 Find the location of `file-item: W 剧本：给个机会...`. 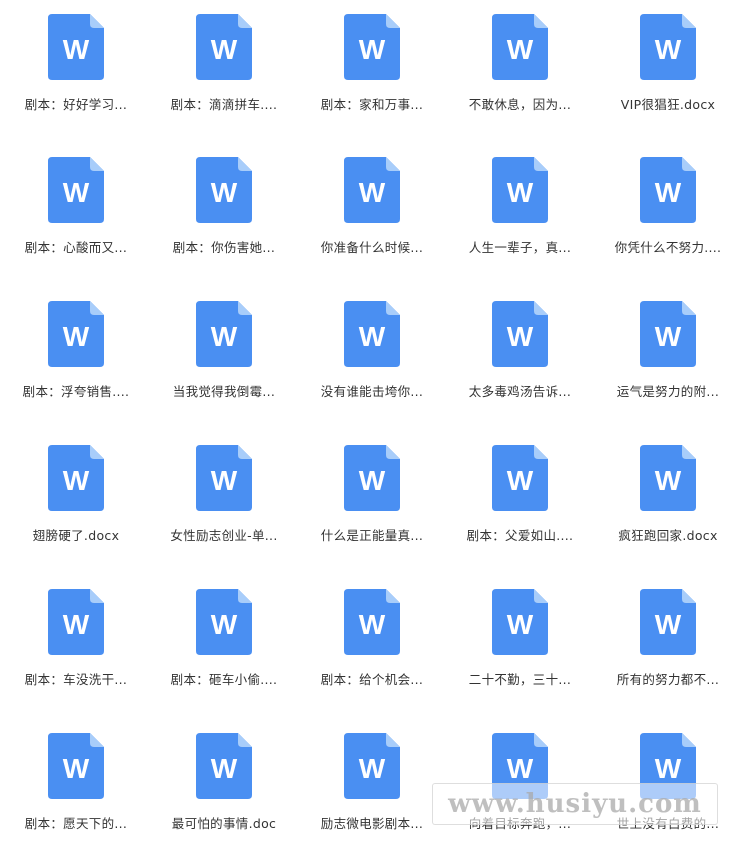

file-item: W 剧本：给个机会... is located at coordinates (372, 654).